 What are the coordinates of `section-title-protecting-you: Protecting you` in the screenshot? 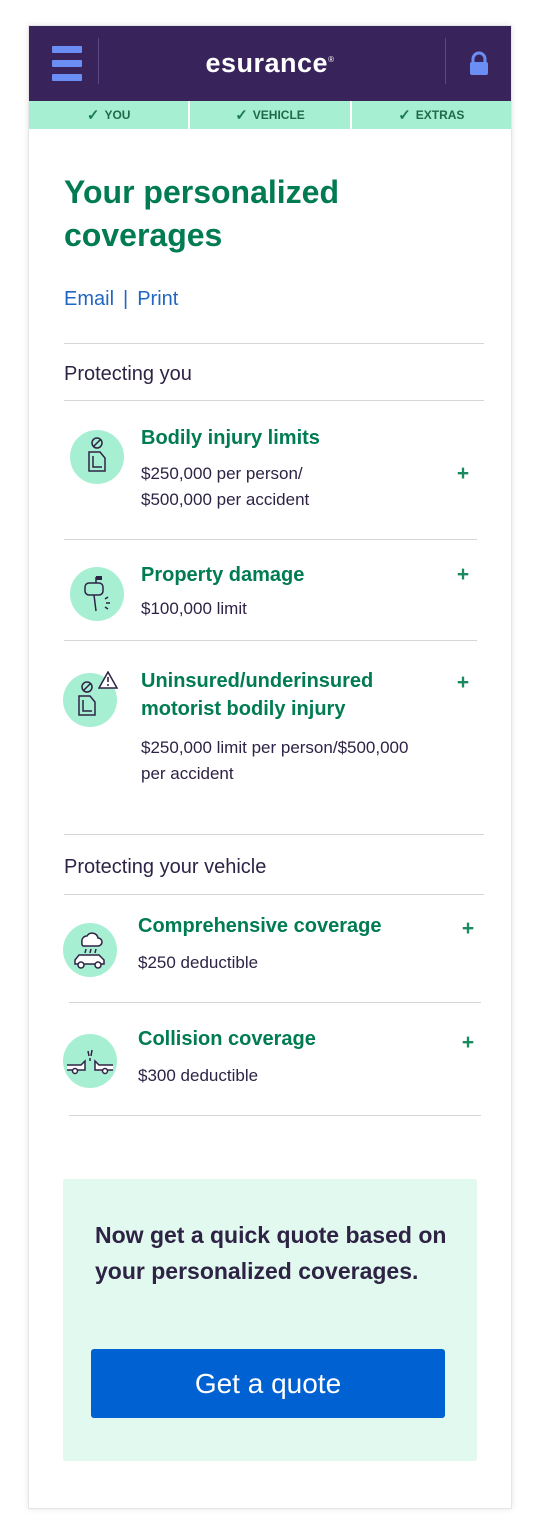 It's located at (128, 374).